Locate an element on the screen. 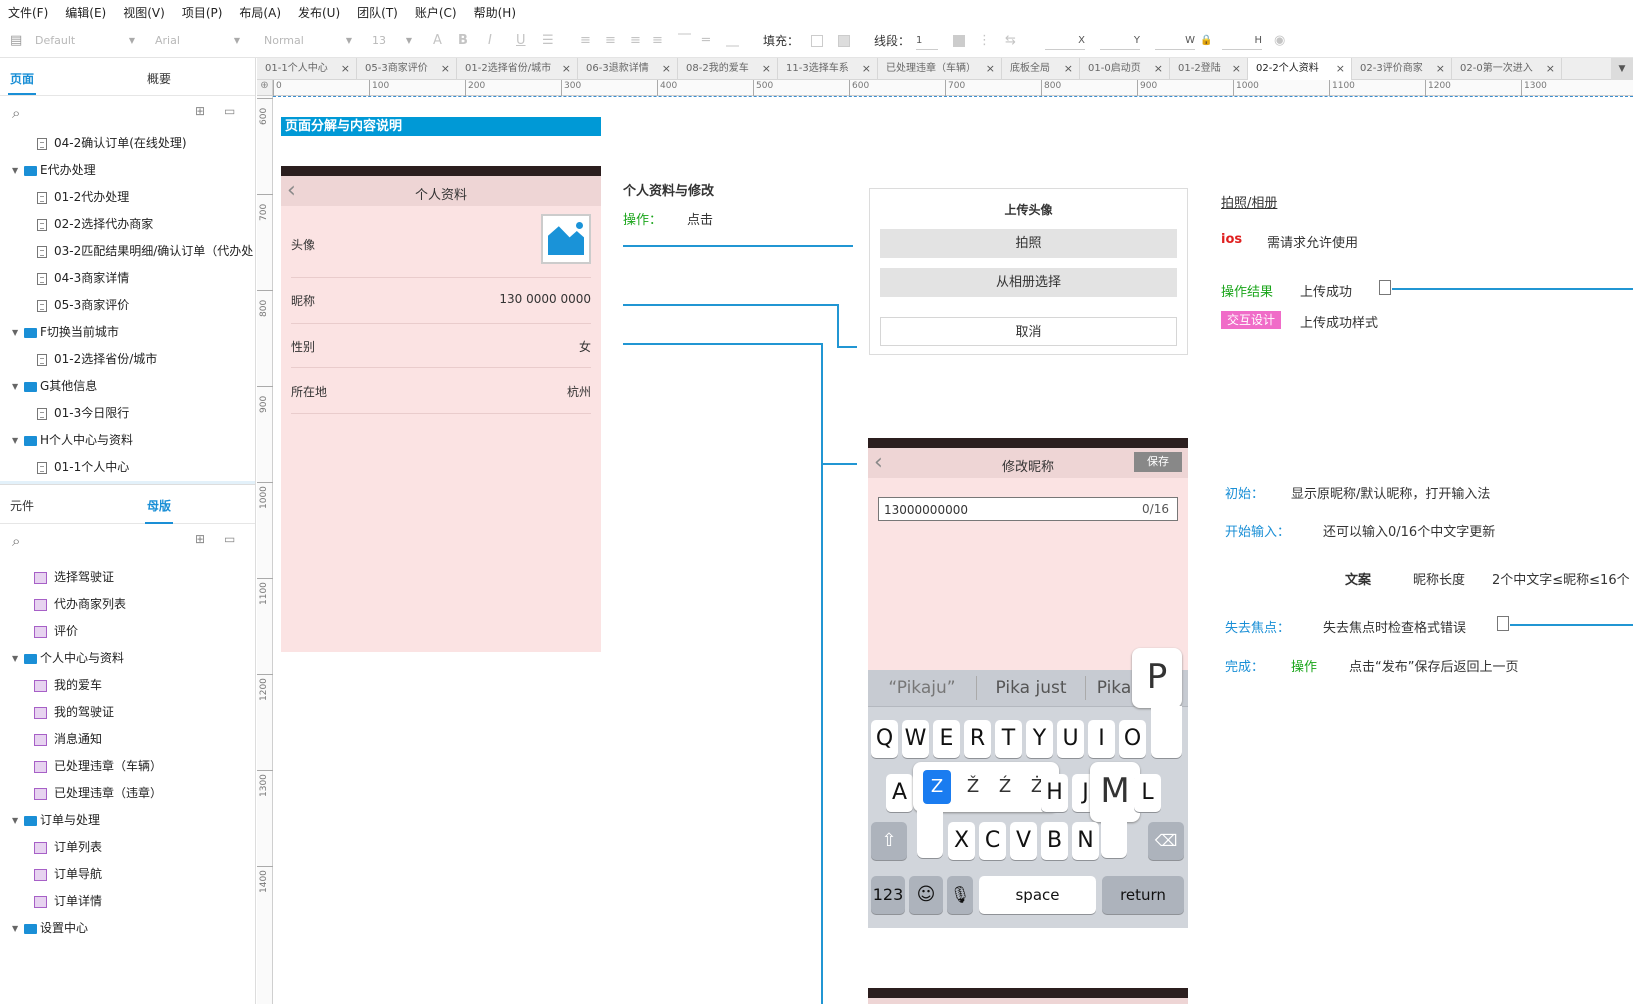 The image size is (1633, 1004). underline-icon: U is located at coordinates (521, 41).